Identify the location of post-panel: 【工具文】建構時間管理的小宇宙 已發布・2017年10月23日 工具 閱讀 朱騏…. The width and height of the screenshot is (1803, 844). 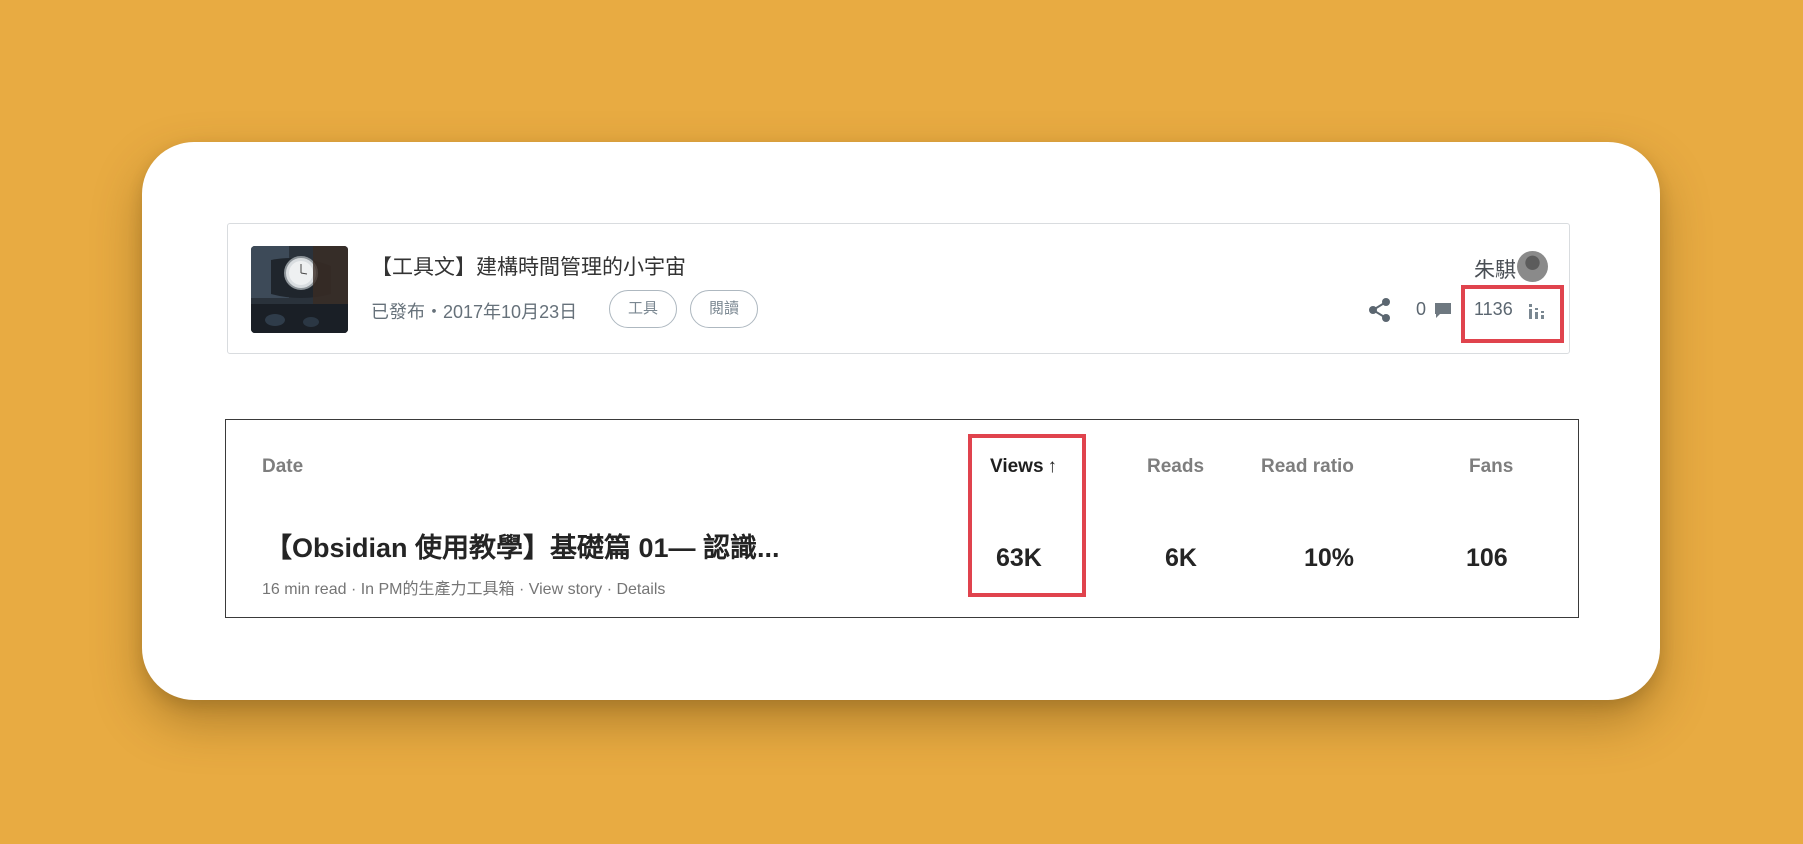
(898, 288).